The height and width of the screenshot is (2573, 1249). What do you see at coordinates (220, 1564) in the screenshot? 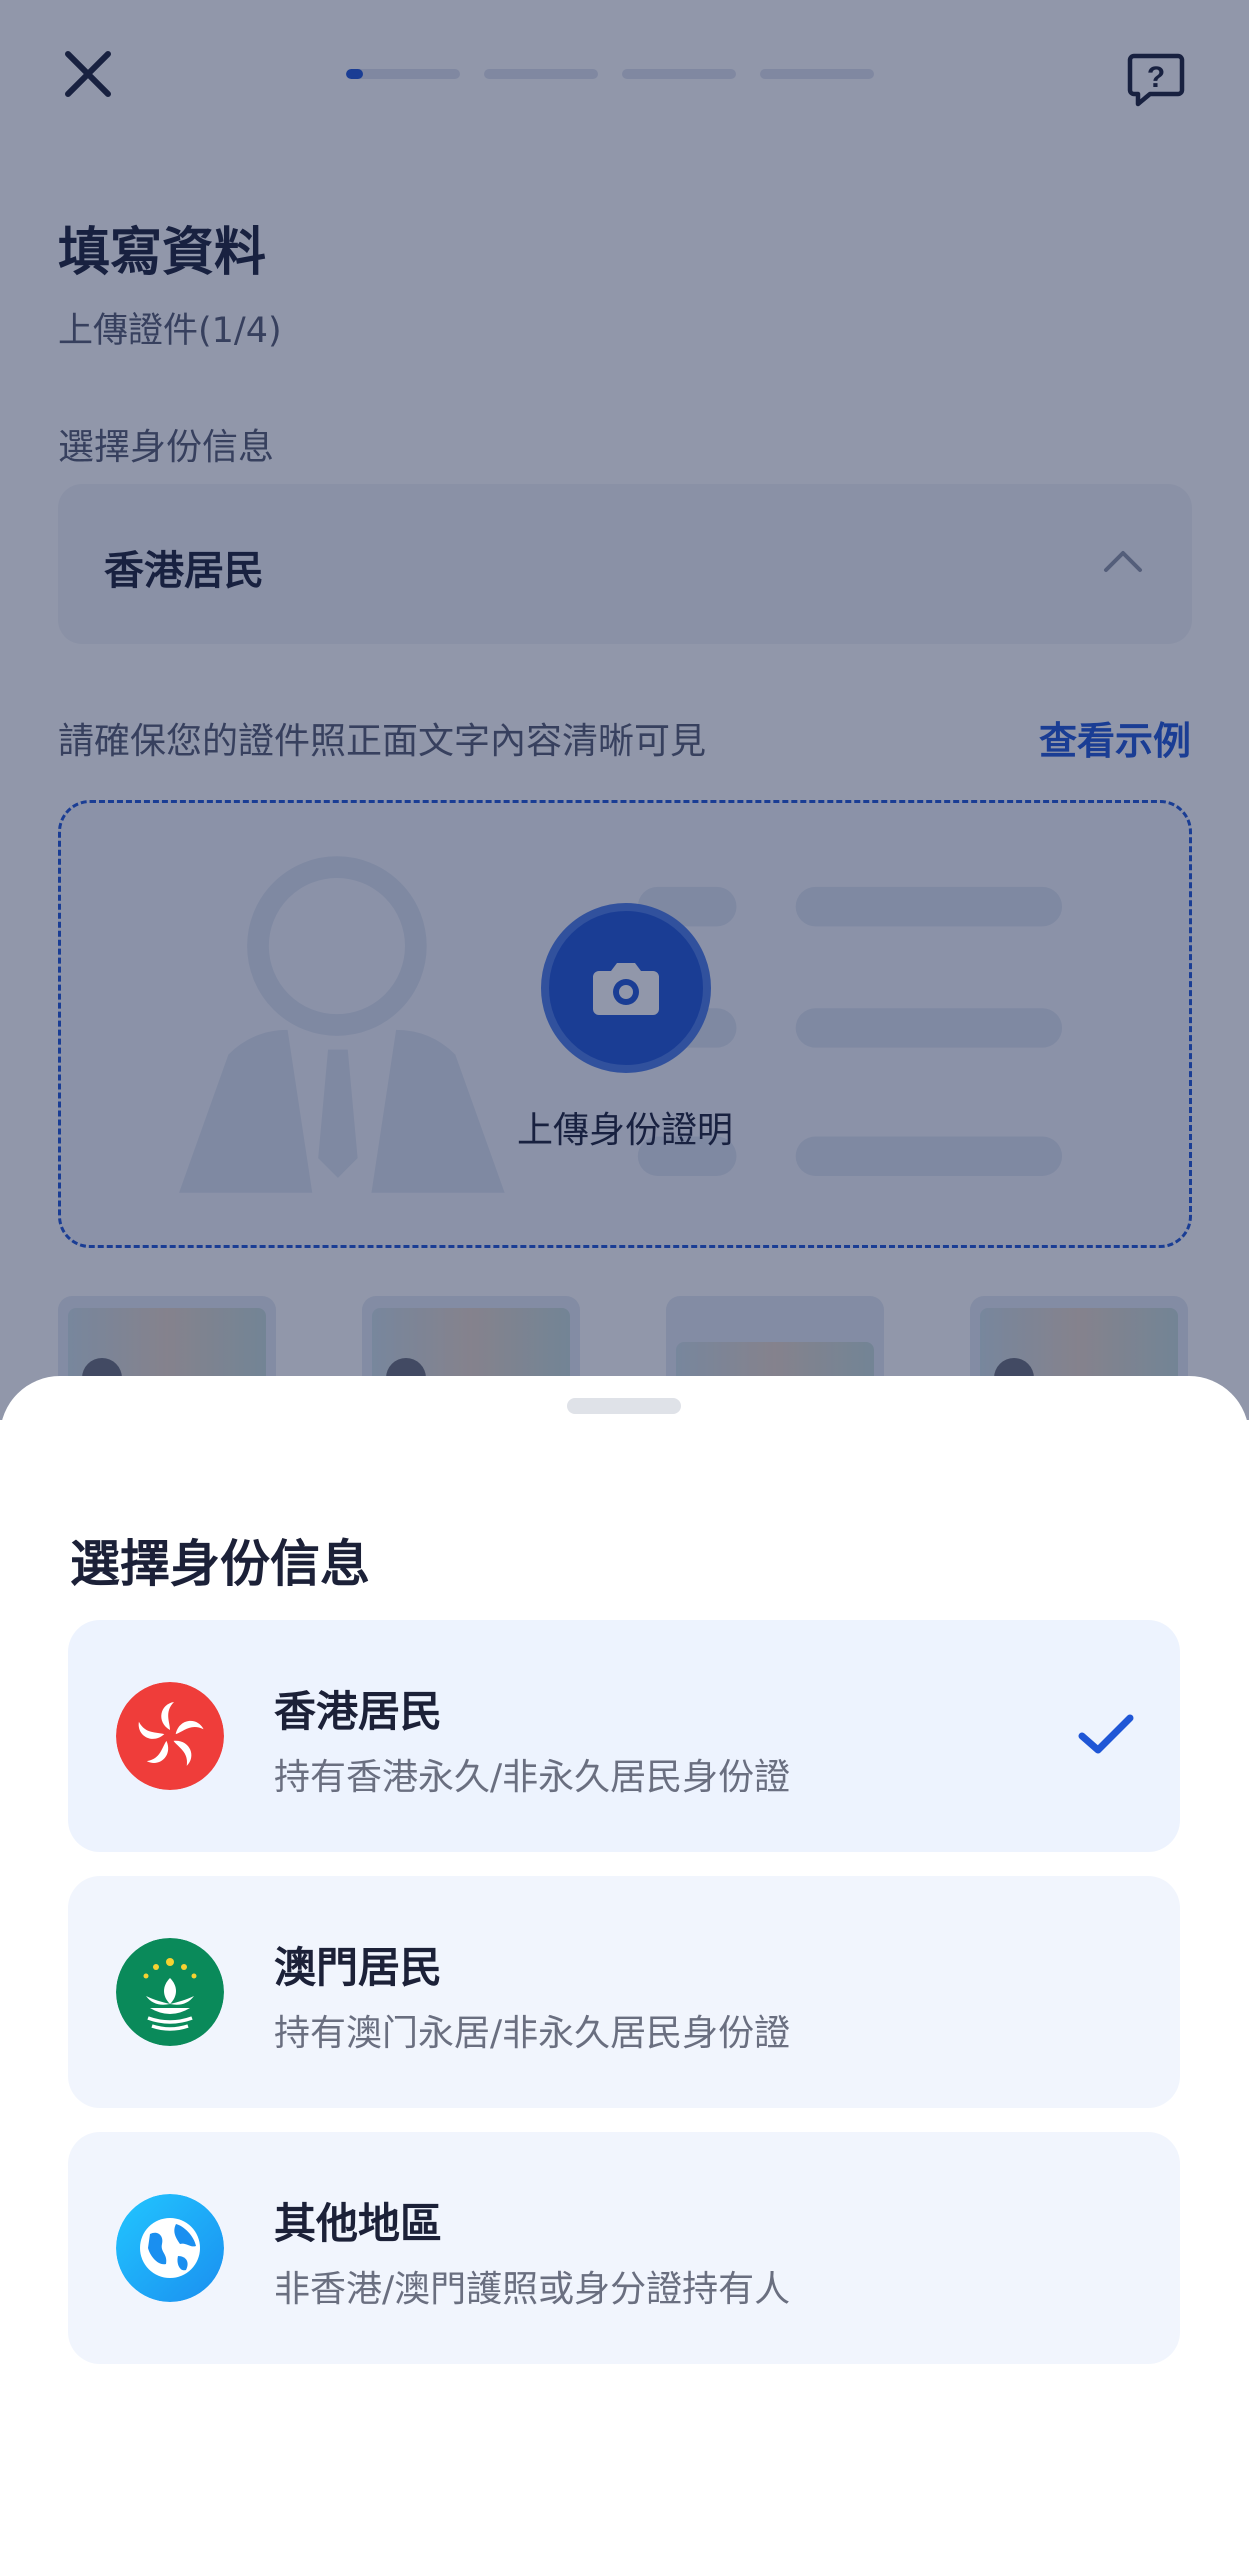
I see `sheet-title: 選擇身份信息` at bounding box center [220, 1564].